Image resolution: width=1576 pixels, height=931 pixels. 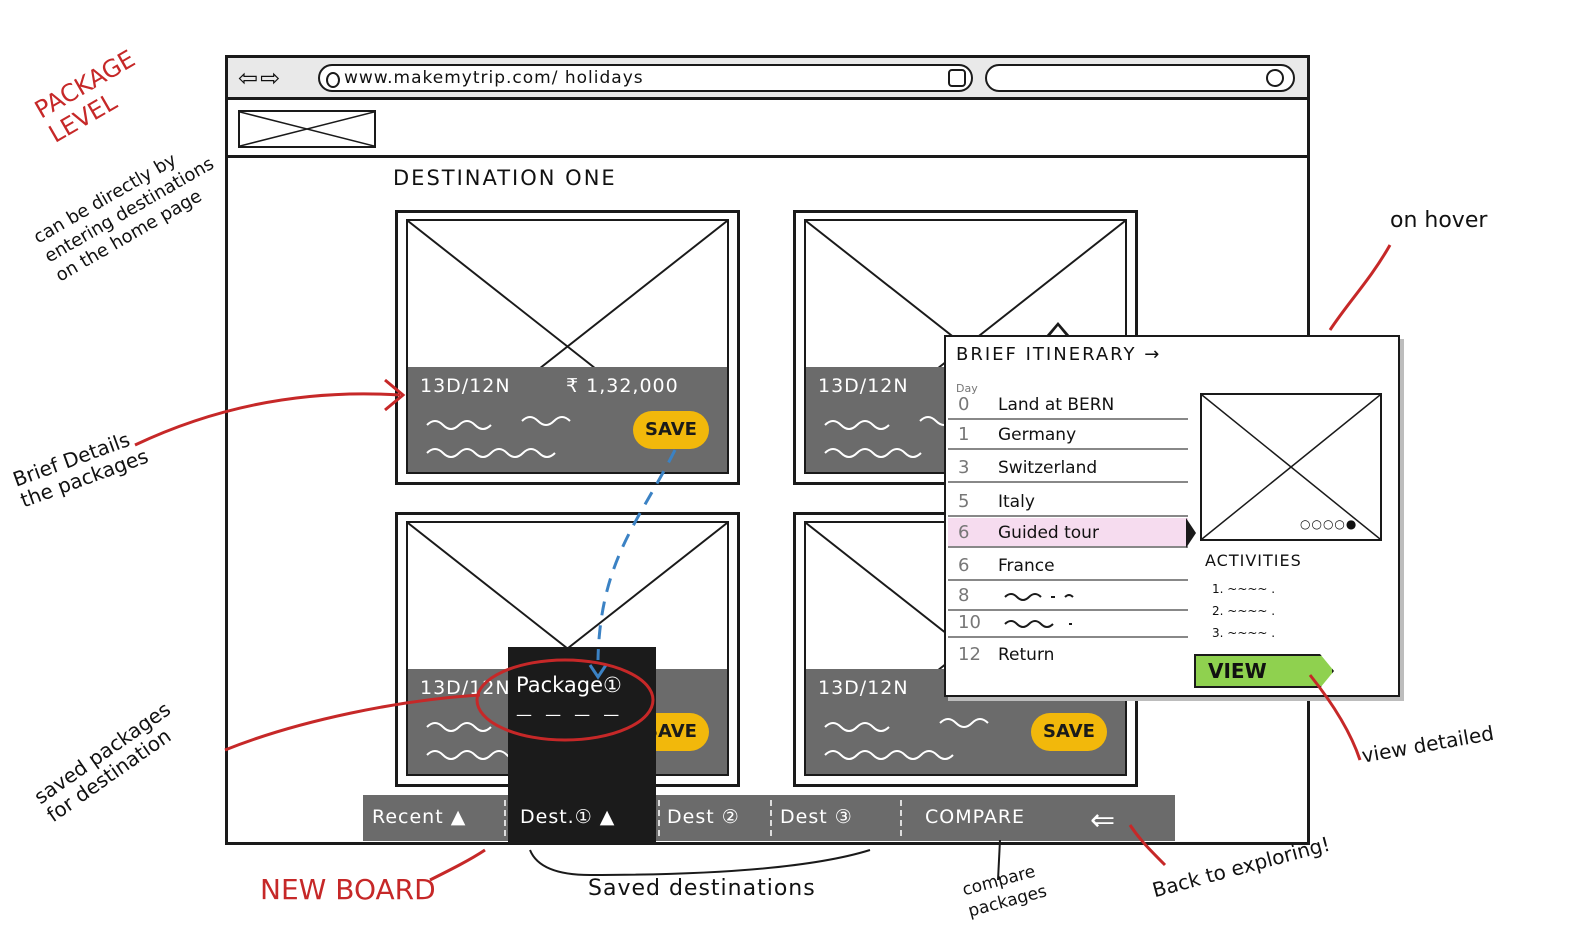 What do you see at coordinates (598, 672) in the screenshot?
I see `save-flow-arrowhead` at bounding box center [598, 672].